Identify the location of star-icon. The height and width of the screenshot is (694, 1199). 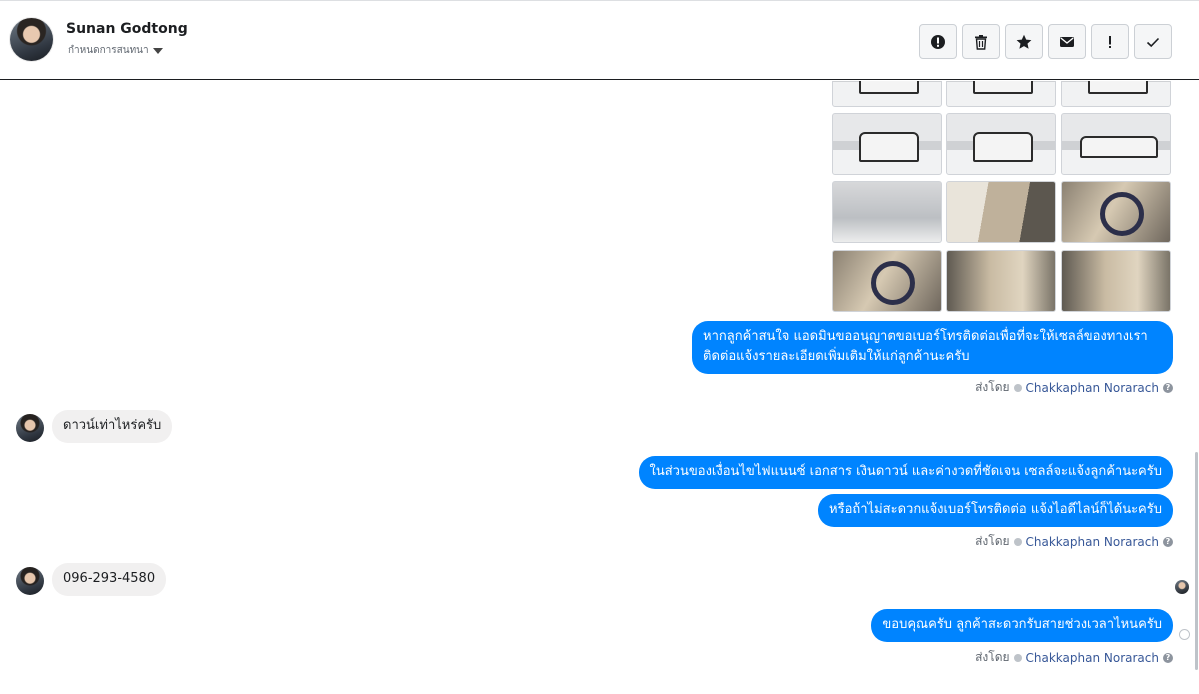
(1024, 41).